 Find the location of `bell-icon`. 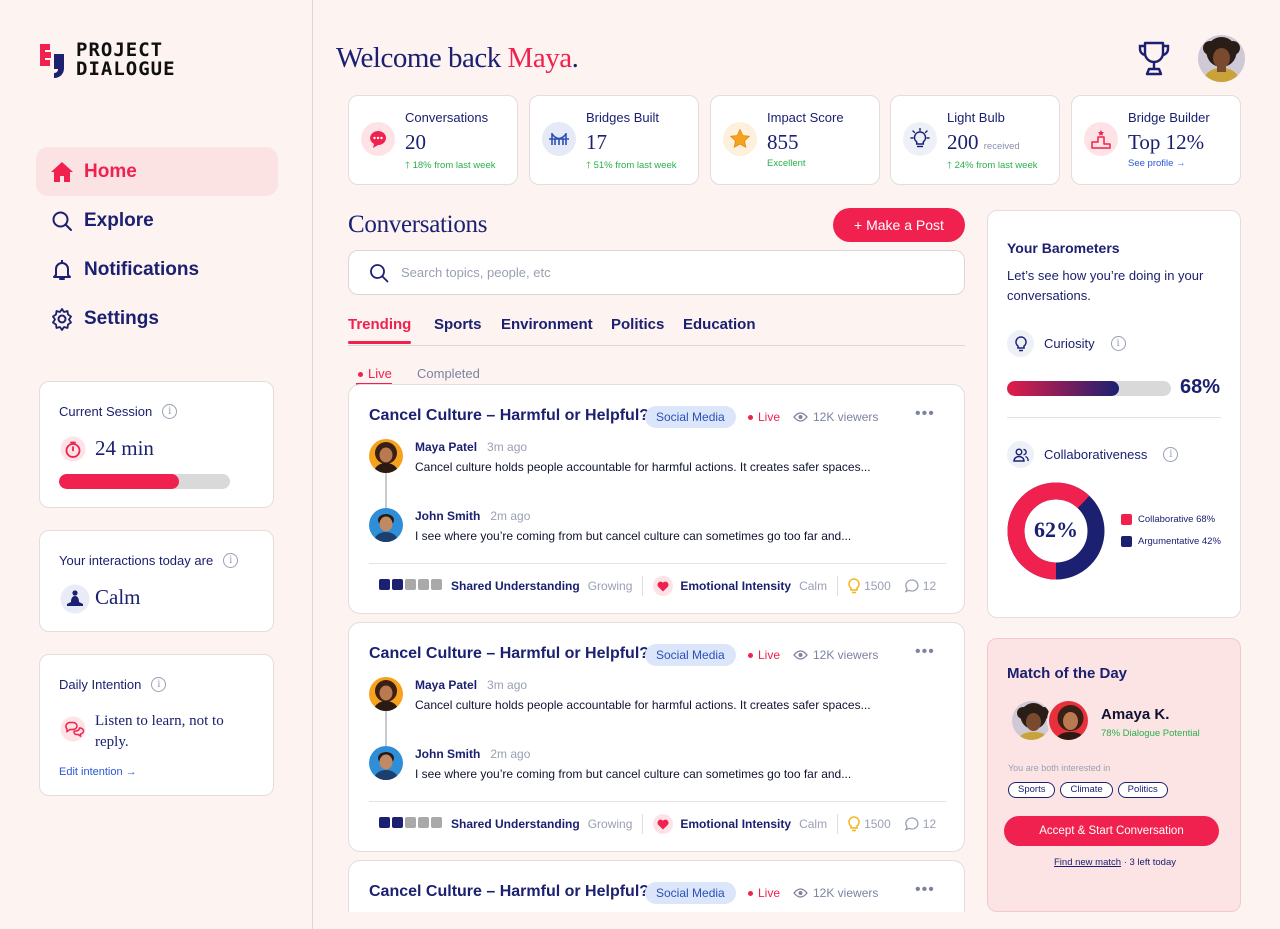

bell-icon is located at coordinates (62, 269).